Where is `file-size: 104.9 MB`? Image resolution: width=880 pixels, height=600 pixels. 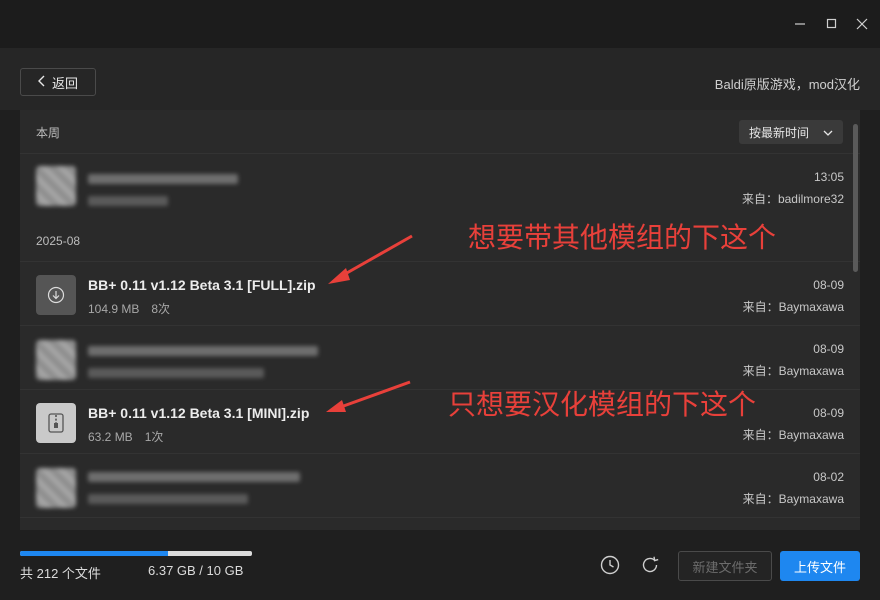
file-size: 104.9 MB is located at coordinates (114, 309).